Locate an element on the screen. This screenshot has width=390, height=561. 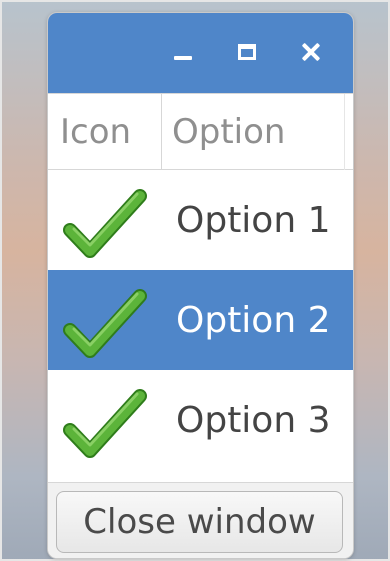
close-window-button: Close window is located at coordinates (199, 522).